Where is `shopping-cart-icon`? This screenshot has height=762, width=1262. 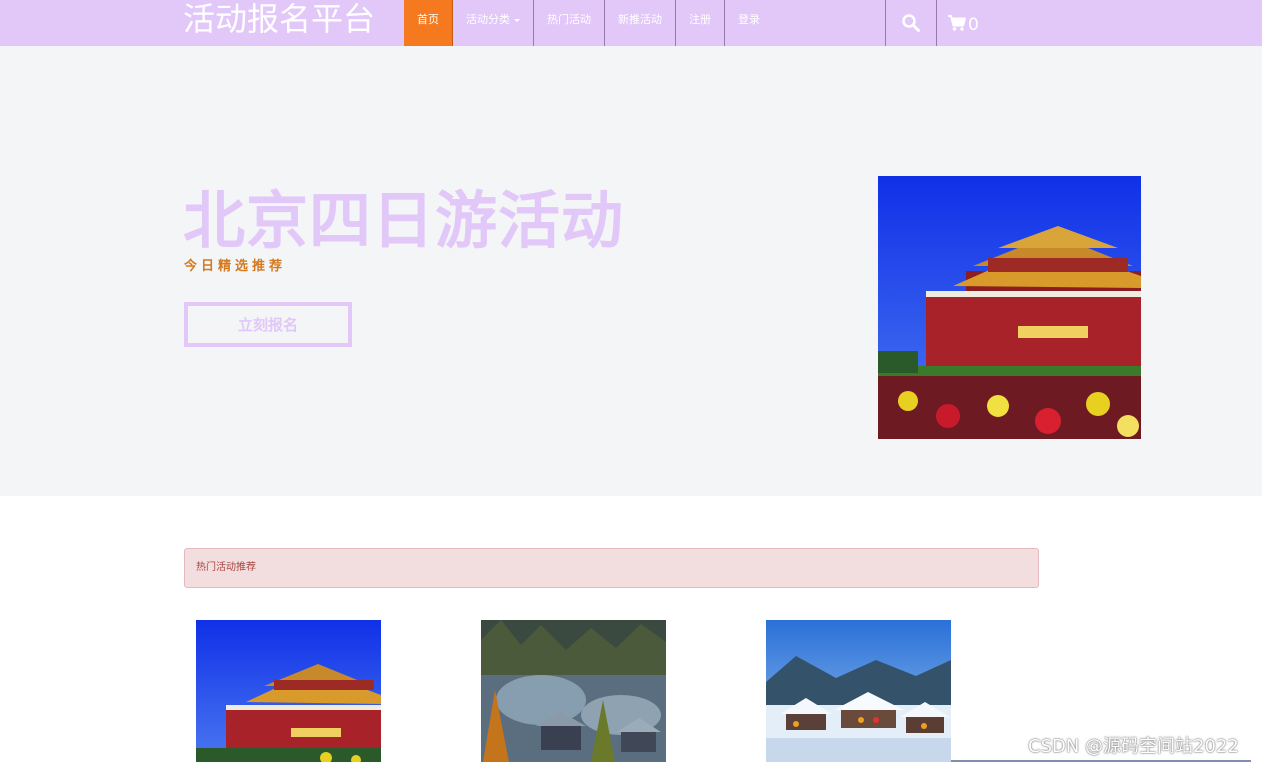 shopping-cart-icon is located at coordinates (957, 23).